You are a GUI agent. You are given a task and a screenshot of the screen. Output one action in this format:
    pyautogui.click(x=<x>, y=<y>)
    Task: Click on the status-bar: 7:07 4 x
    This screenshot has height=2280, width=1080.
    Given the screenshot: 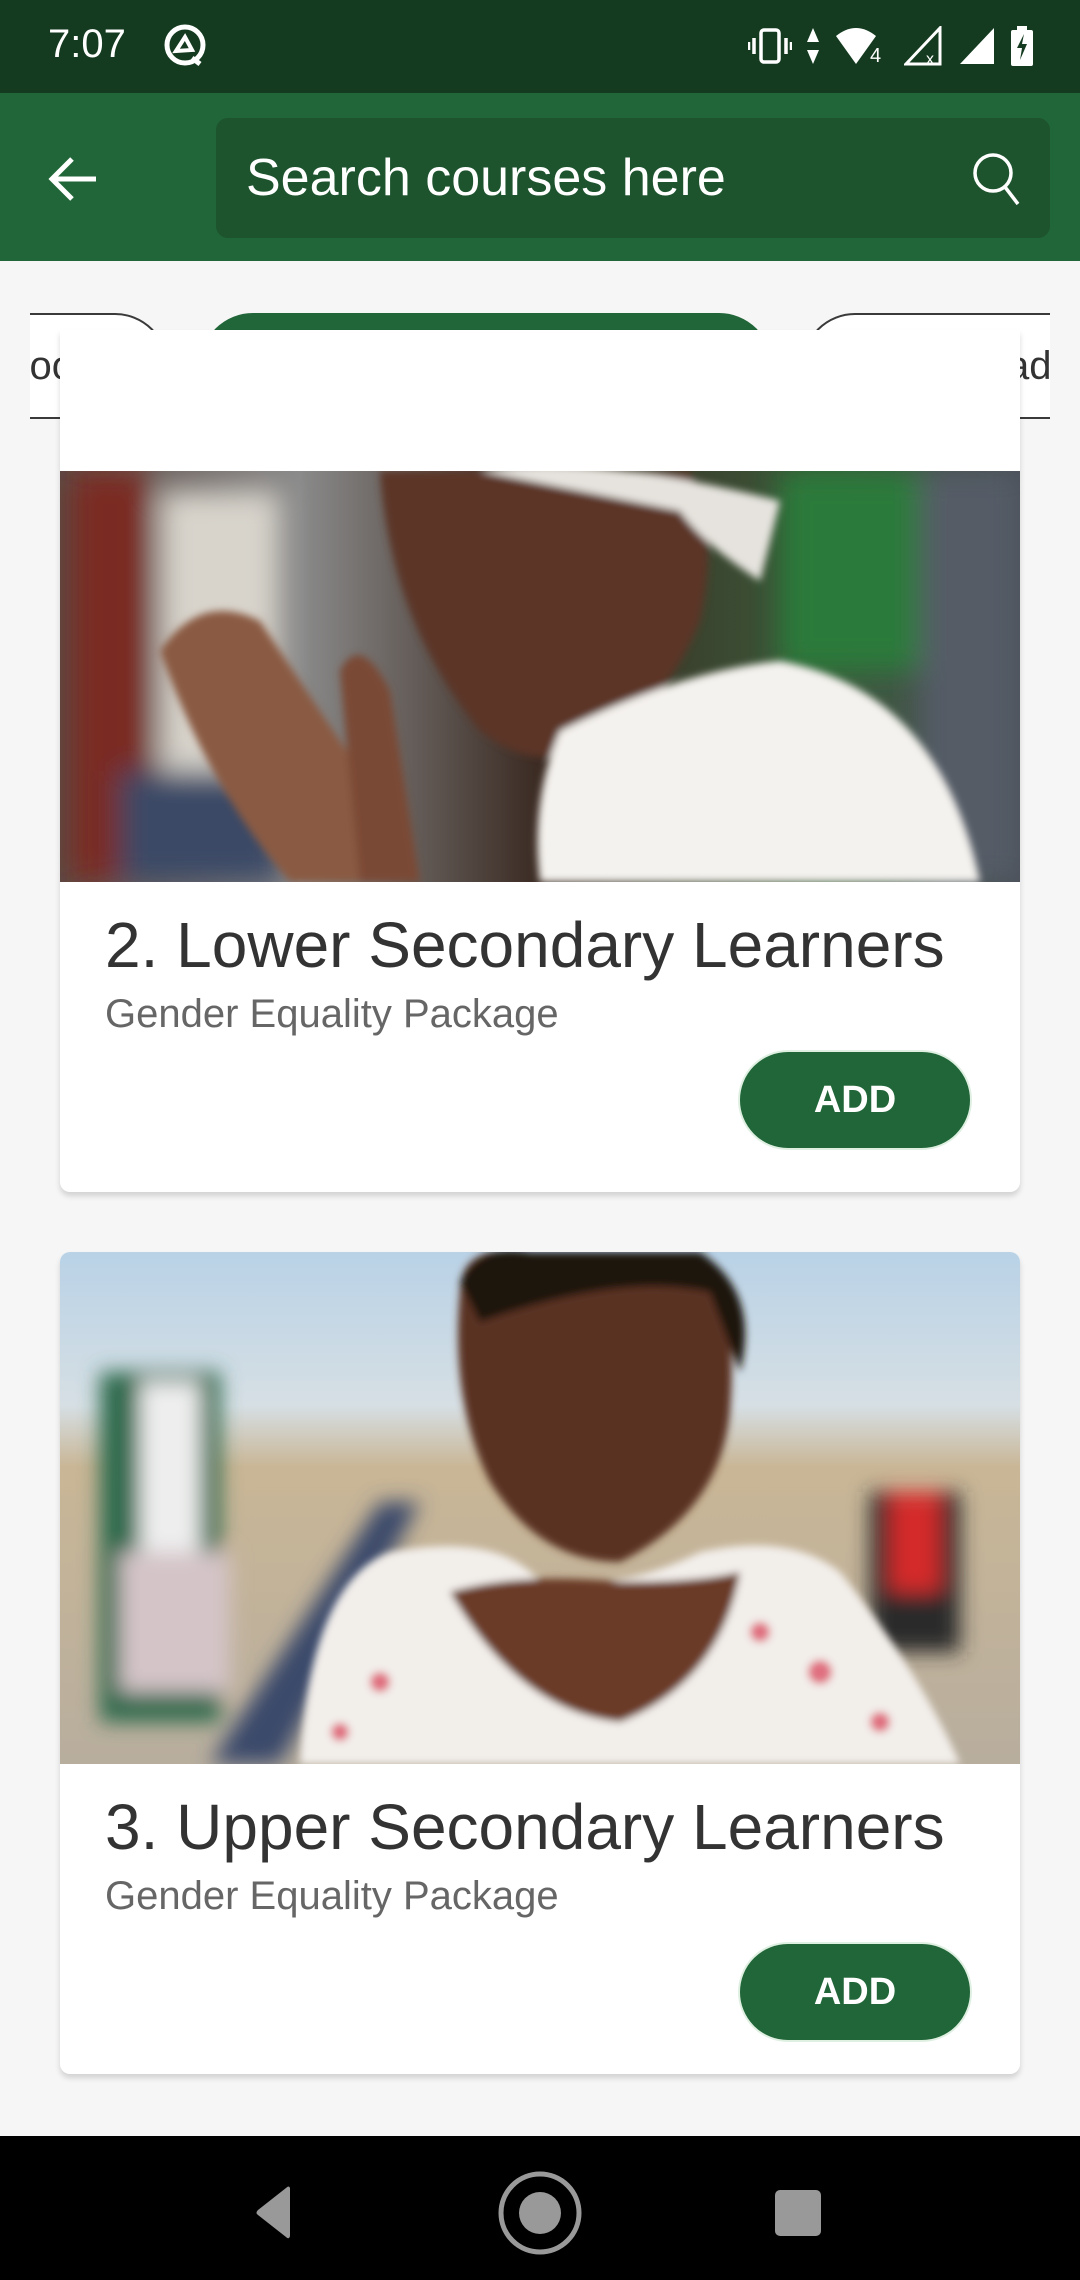 What is the action you would take?
    pyautogui.click(x=540, y=46)
    